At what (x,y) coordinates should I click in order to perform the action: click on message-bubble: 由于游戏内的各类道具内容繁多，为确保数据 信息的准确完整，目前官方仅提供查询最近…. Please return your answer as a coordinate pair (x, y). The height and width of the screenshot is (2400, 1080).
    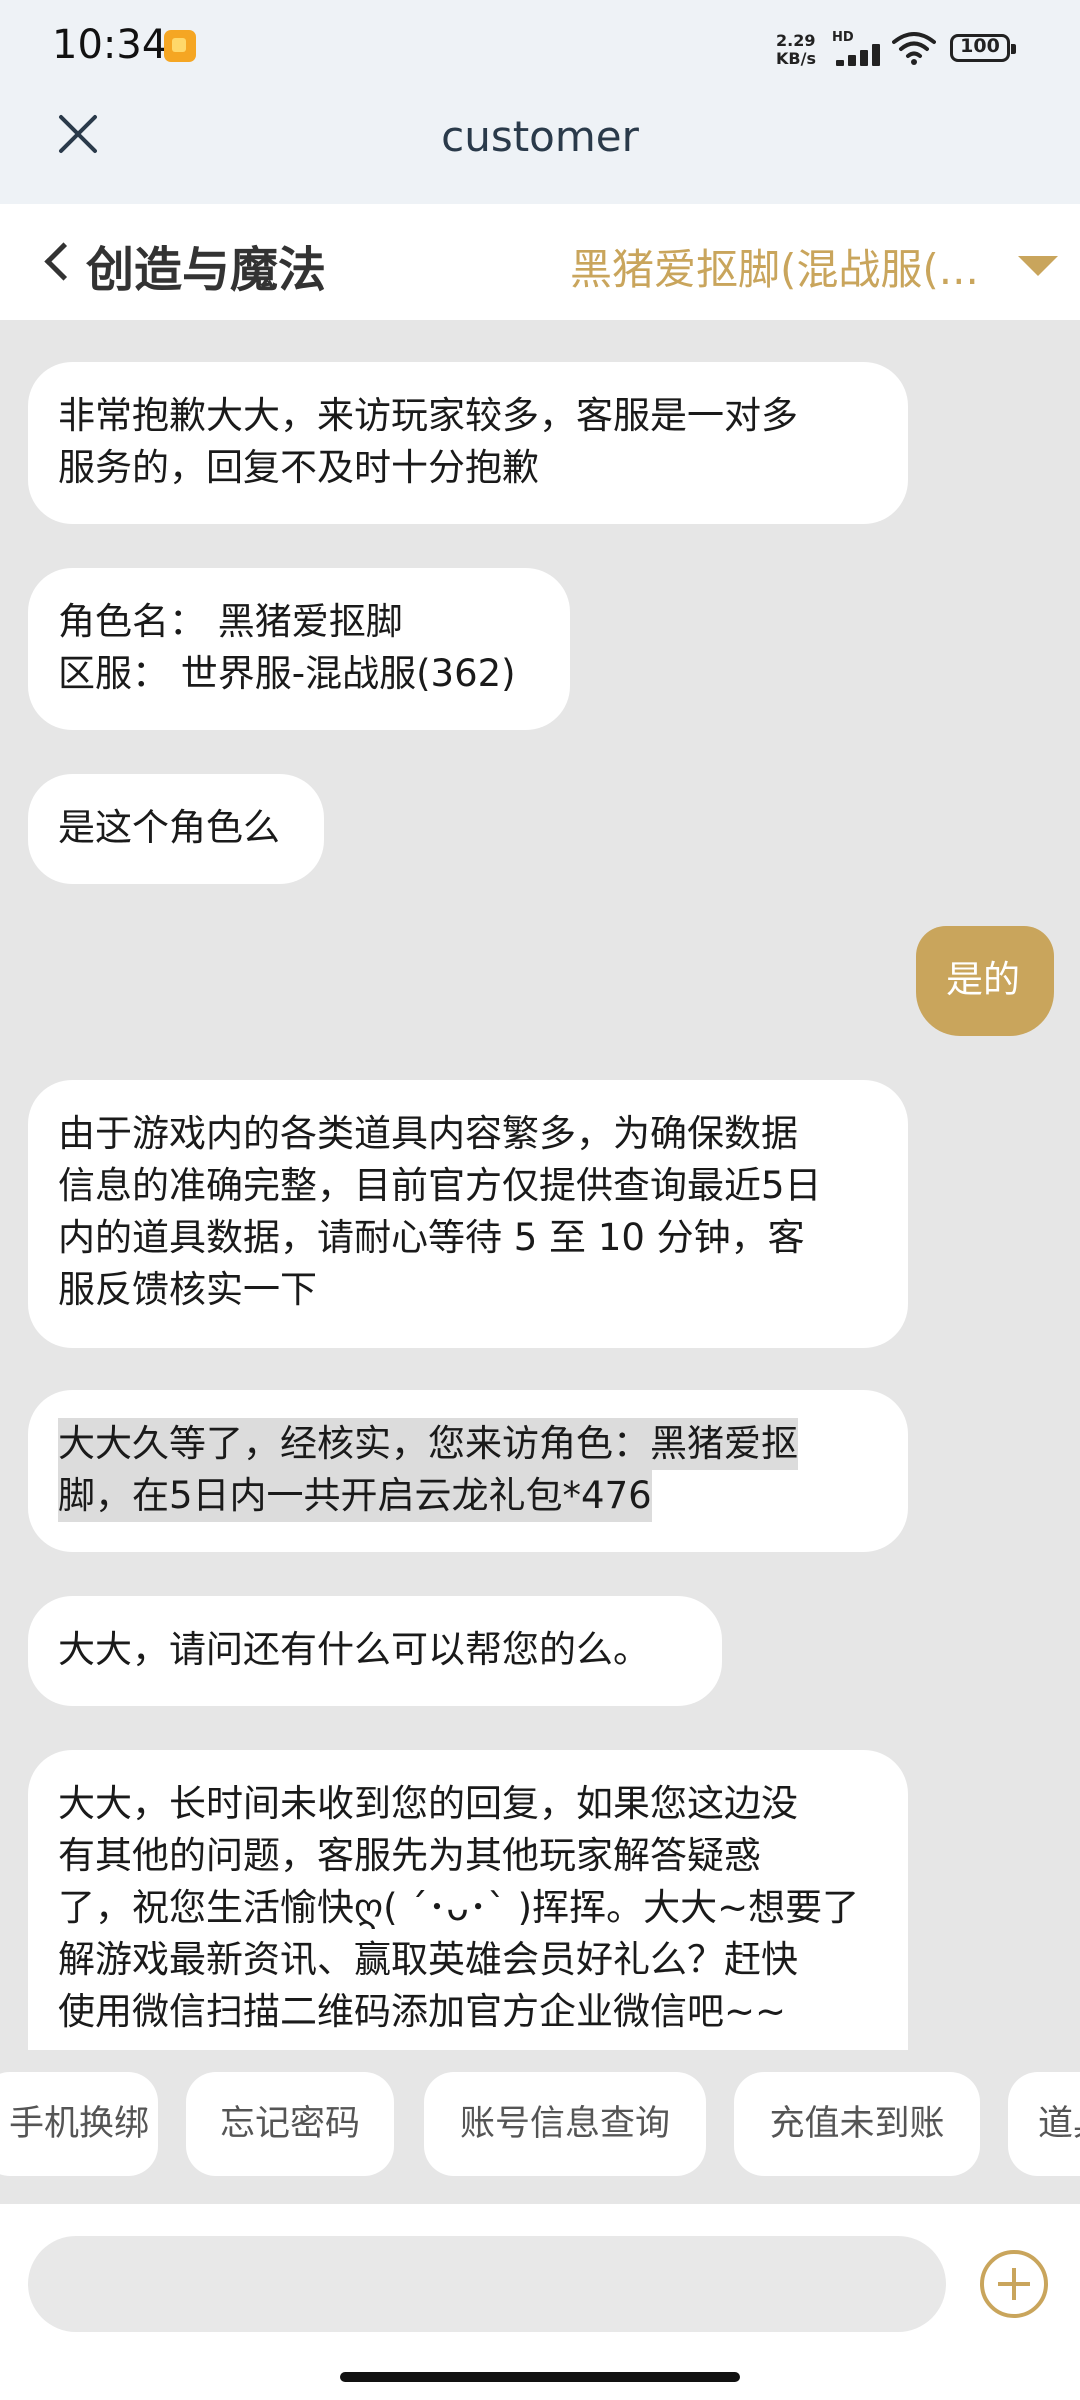
    Looking at the image, I should click on (468, 1214).